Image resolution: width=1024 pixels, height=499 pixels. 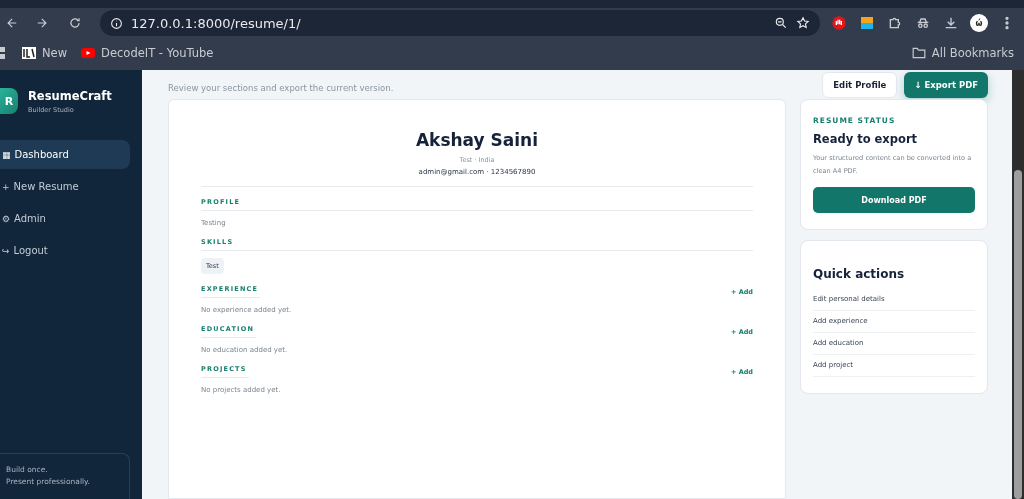 I want to click on image-converter-icon, so click(x=867, y=23).